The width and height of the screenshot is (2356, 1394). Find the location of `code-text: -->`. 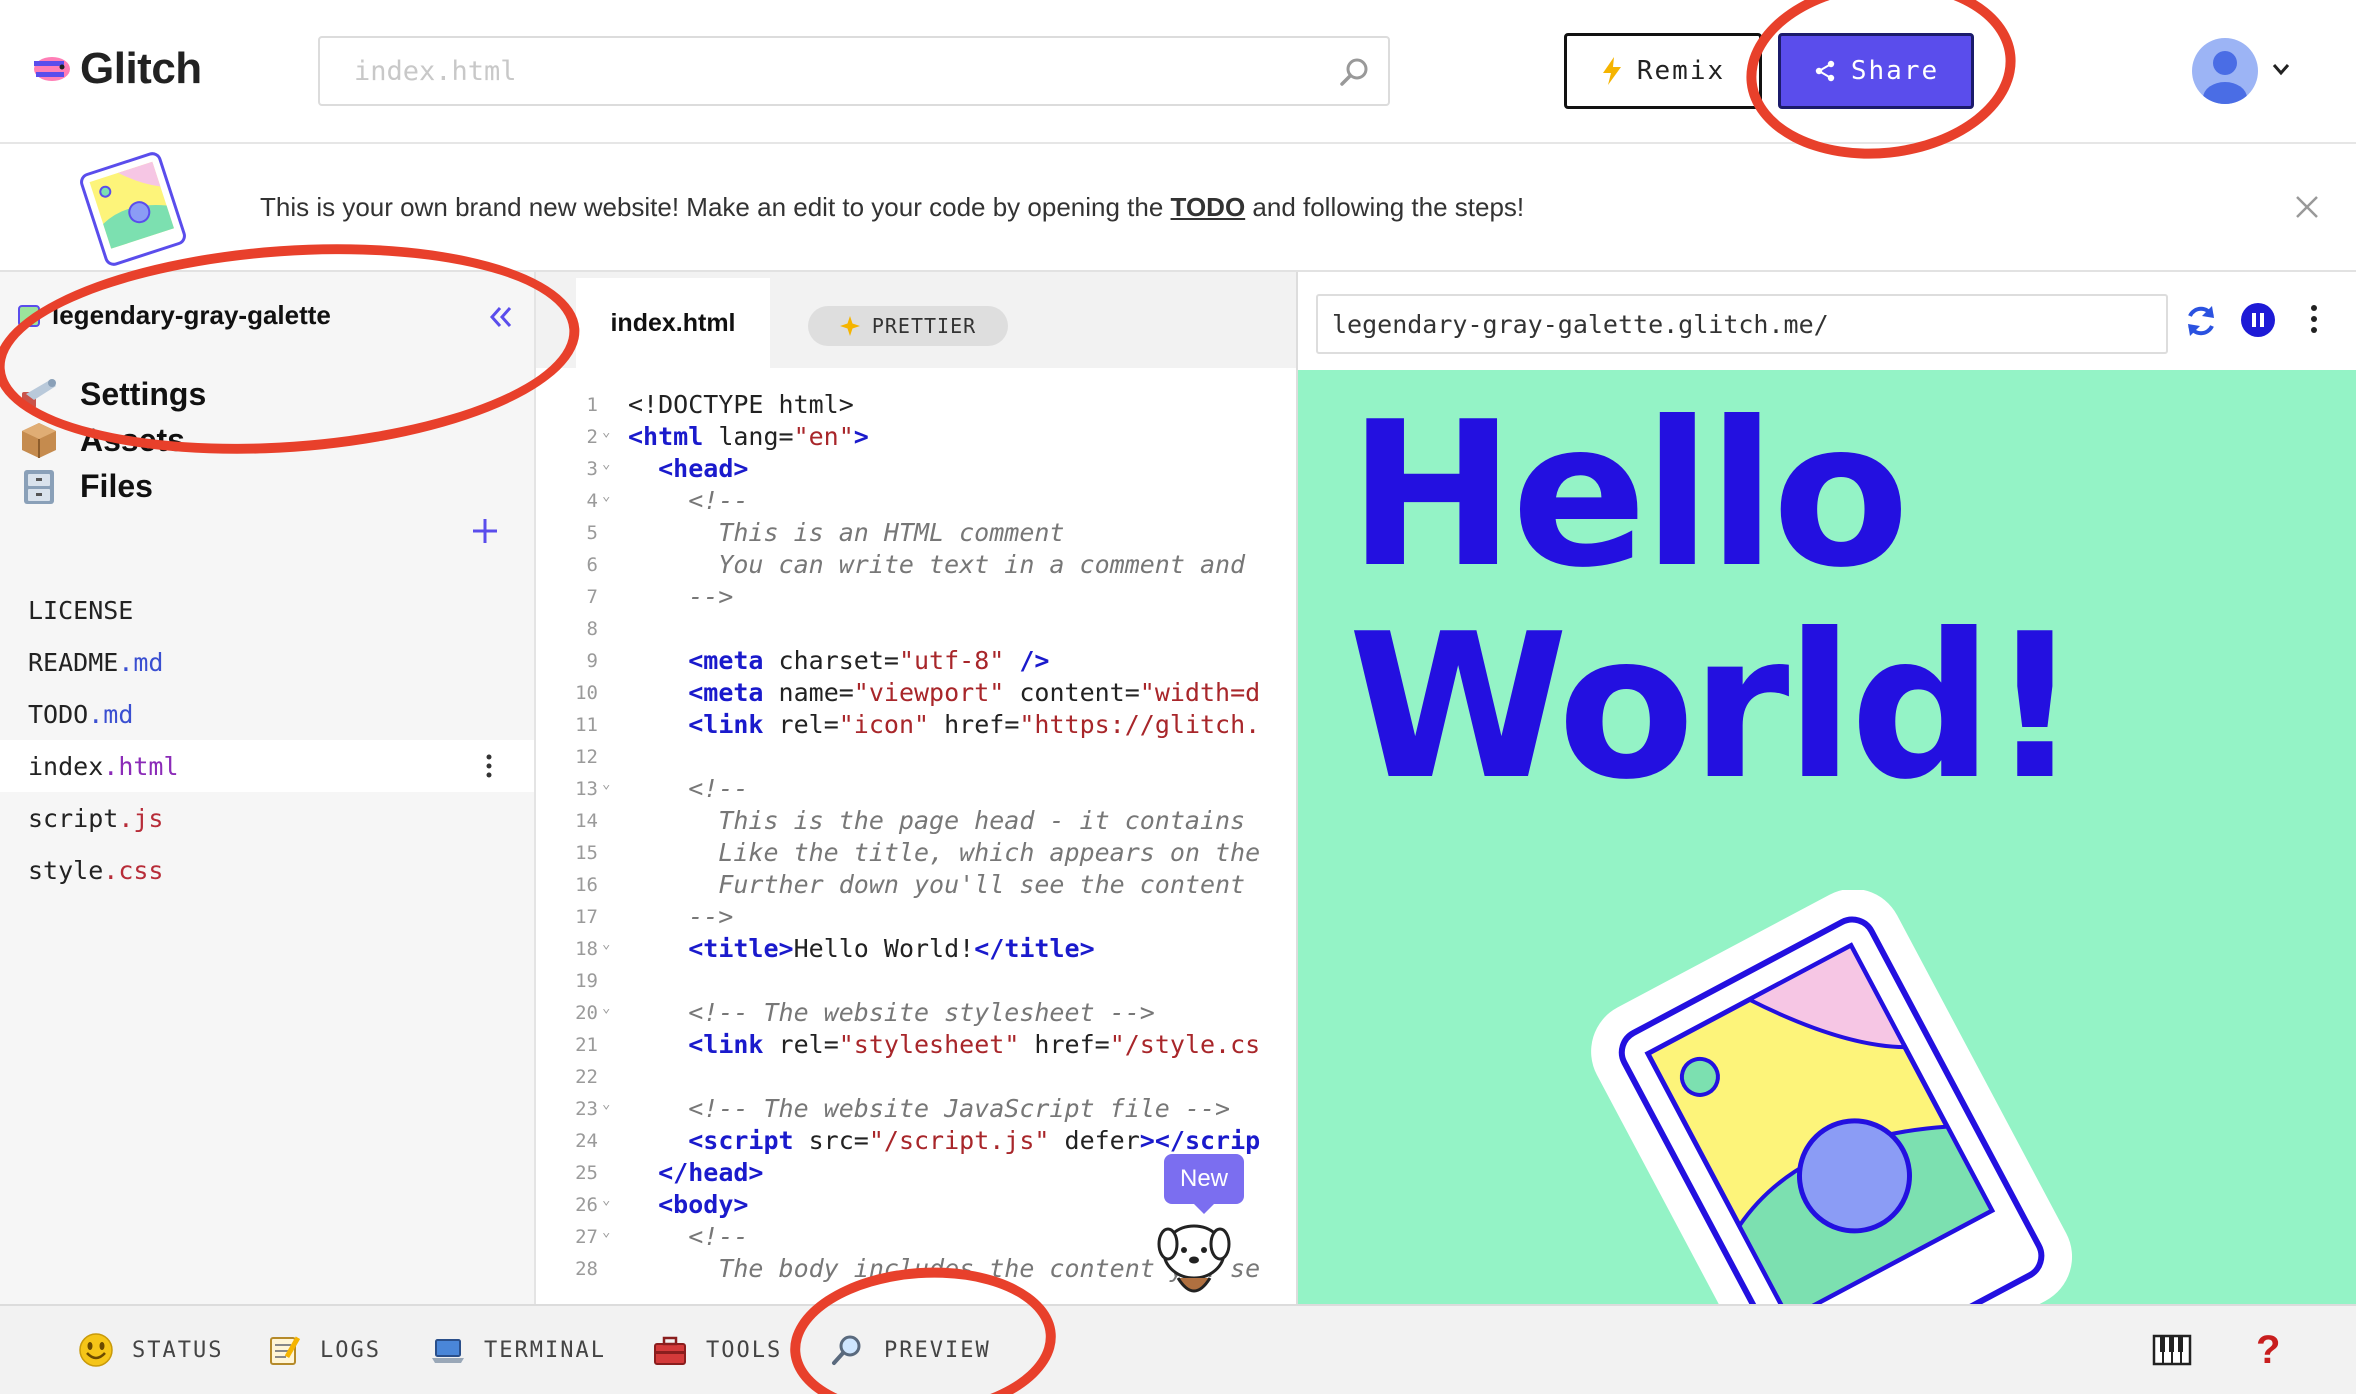

code-text: --> is located at coordinates (681, 916).